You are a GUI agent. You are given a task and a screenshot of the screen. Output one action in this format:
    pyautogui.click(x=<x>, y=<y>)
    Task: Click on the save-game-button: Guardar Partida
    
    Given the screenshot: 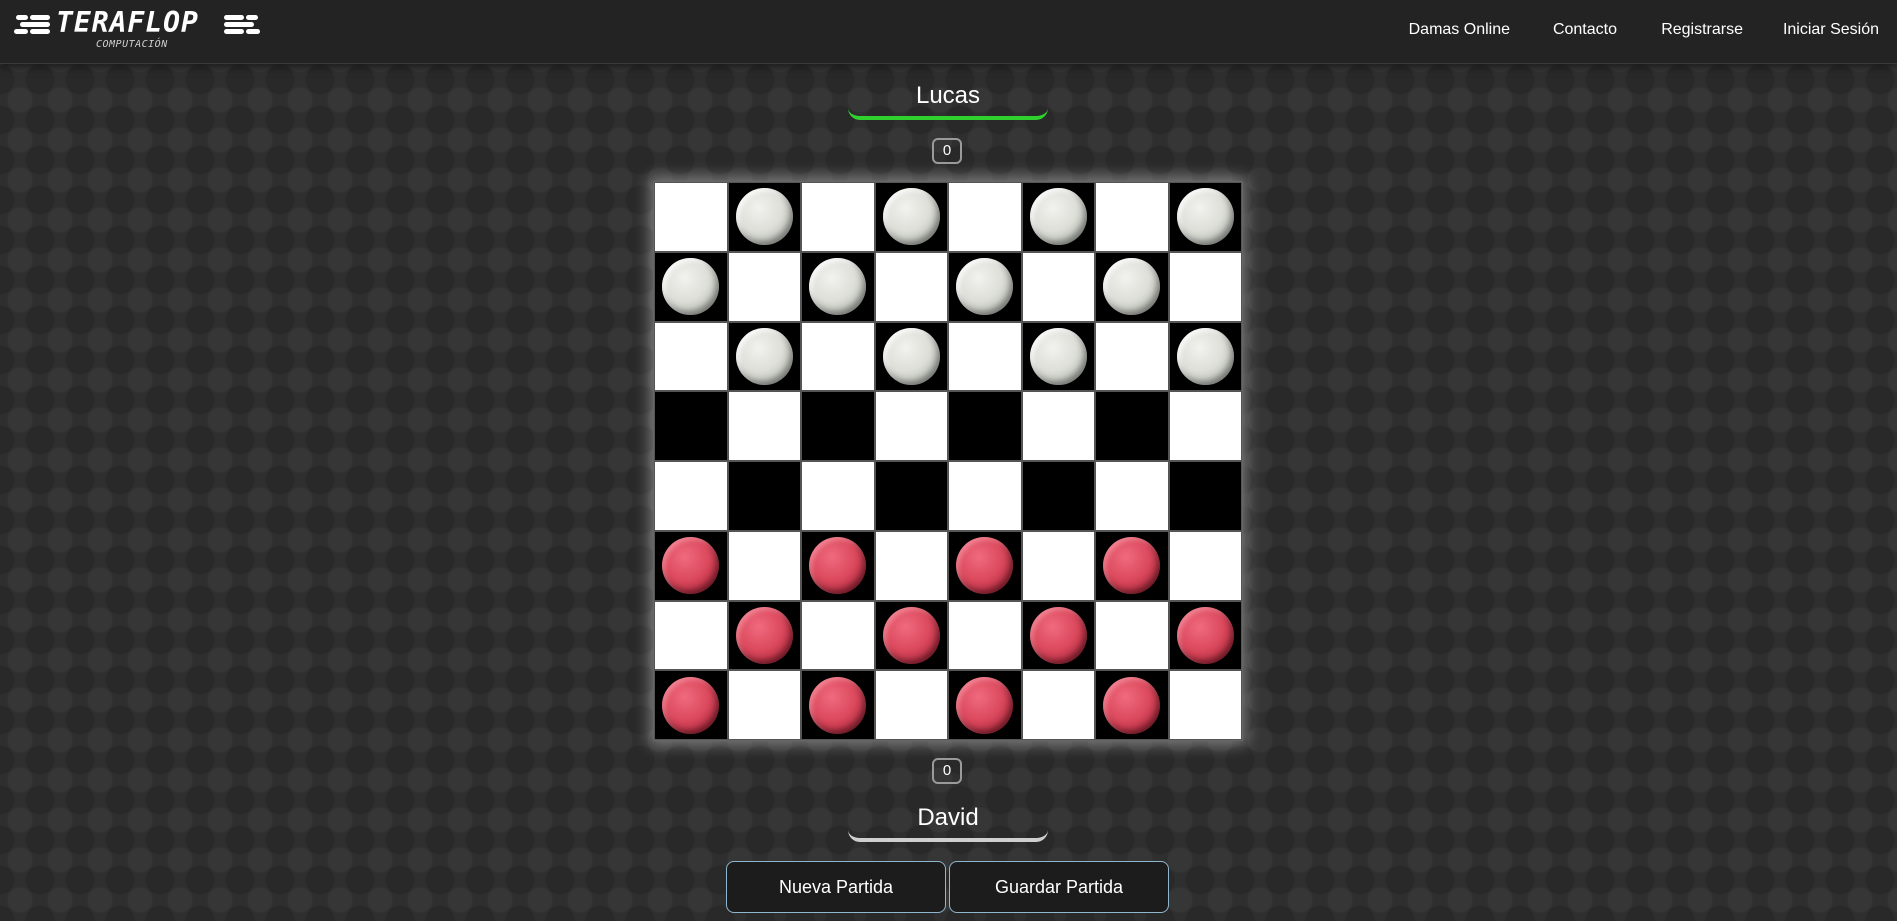 What is the action you would take?
    pyautogui.click(x=1059, y=887)
    